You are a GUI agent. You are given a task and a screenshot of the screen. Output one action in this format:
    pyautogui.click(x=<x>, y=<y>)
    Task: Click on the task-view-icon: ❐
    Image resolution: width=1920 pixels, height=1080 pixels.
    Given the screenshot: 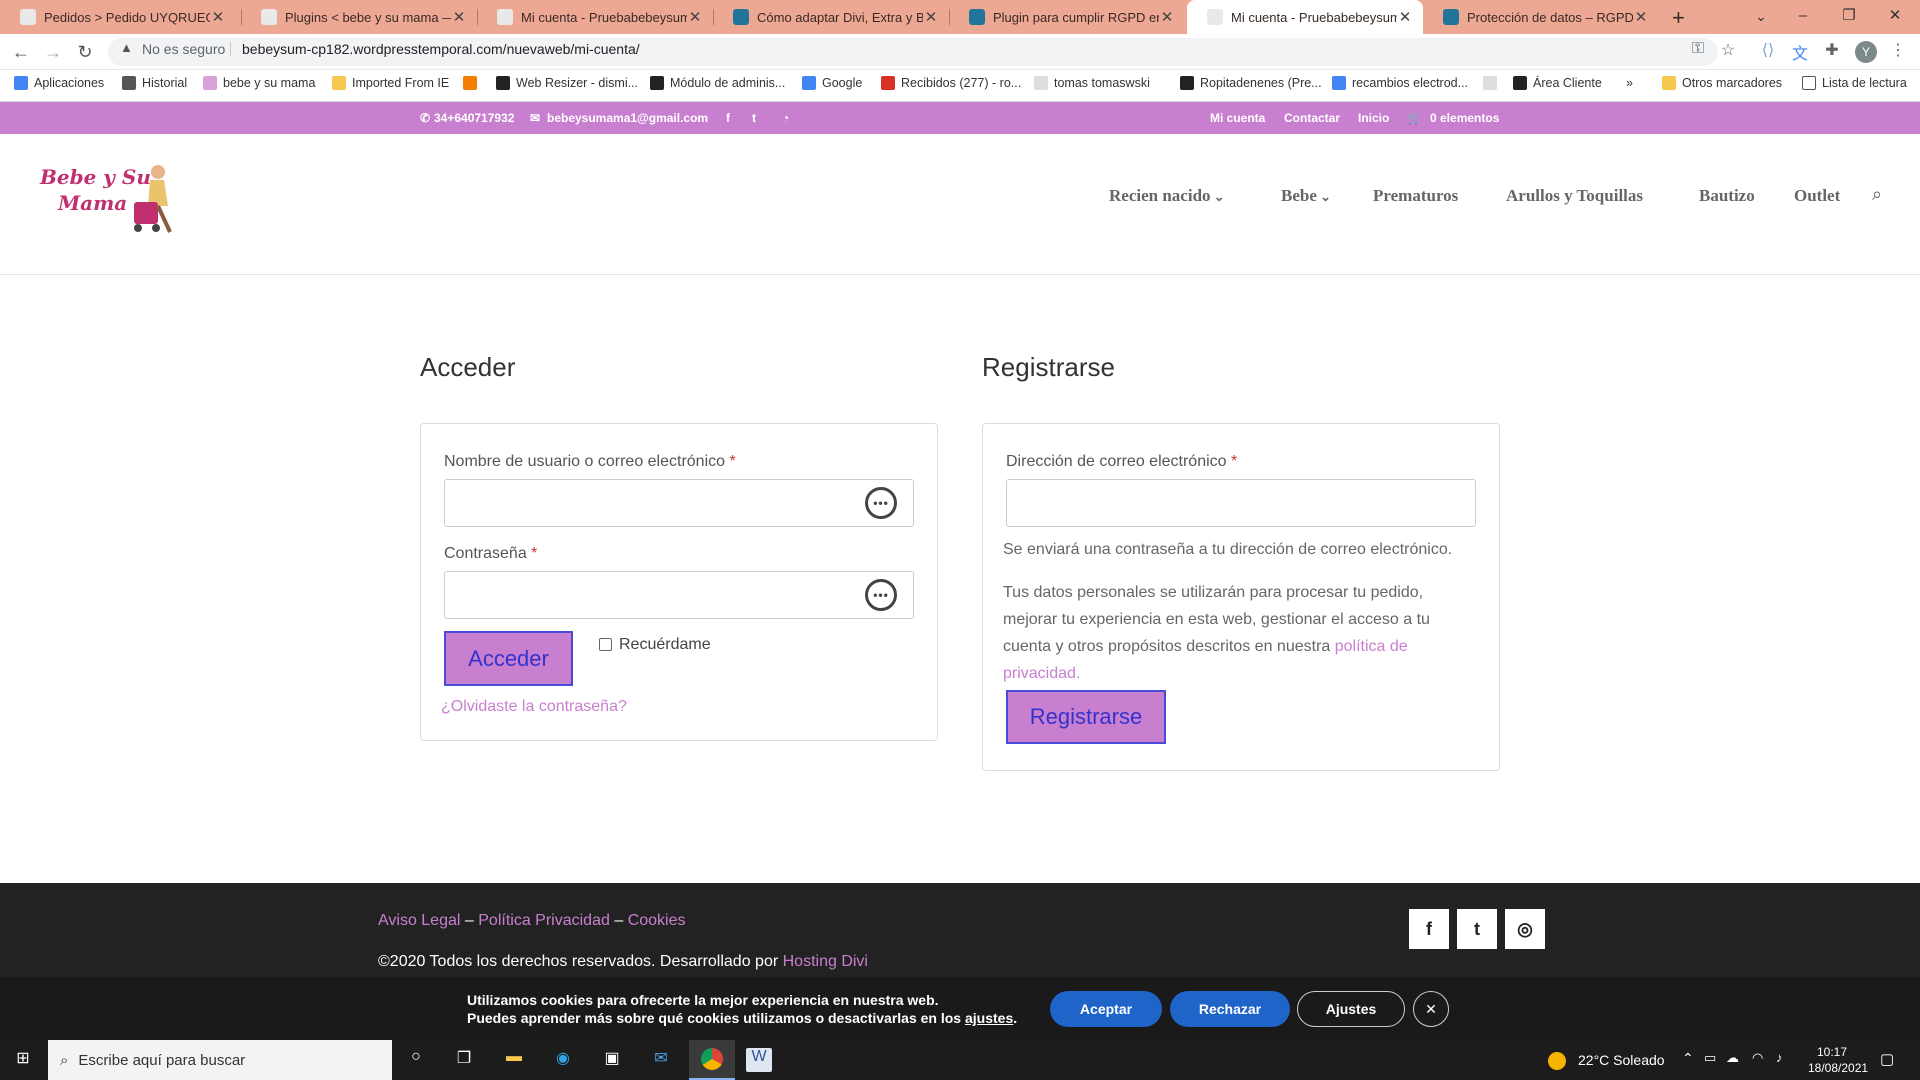 What is the action you would take?
    pyautogui.click(x=464, y=1060)
    